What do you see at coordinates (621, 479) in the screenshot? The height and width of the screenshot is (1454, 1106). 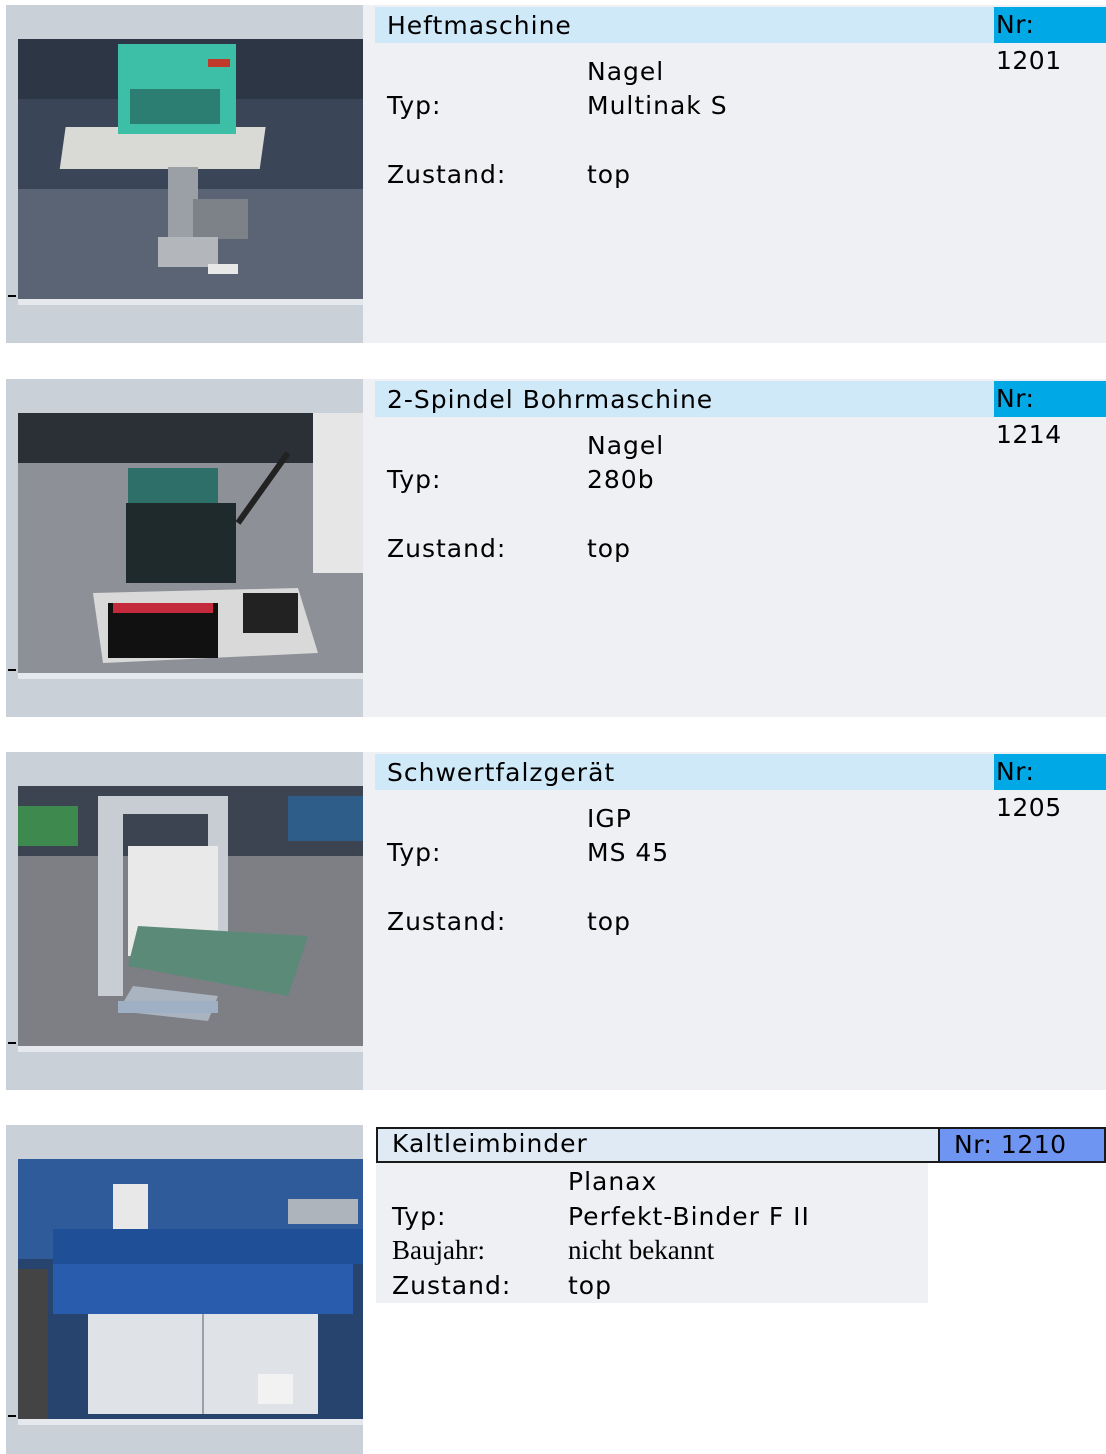 I see `typ-value: 280b` at bounding box center [621, 479].